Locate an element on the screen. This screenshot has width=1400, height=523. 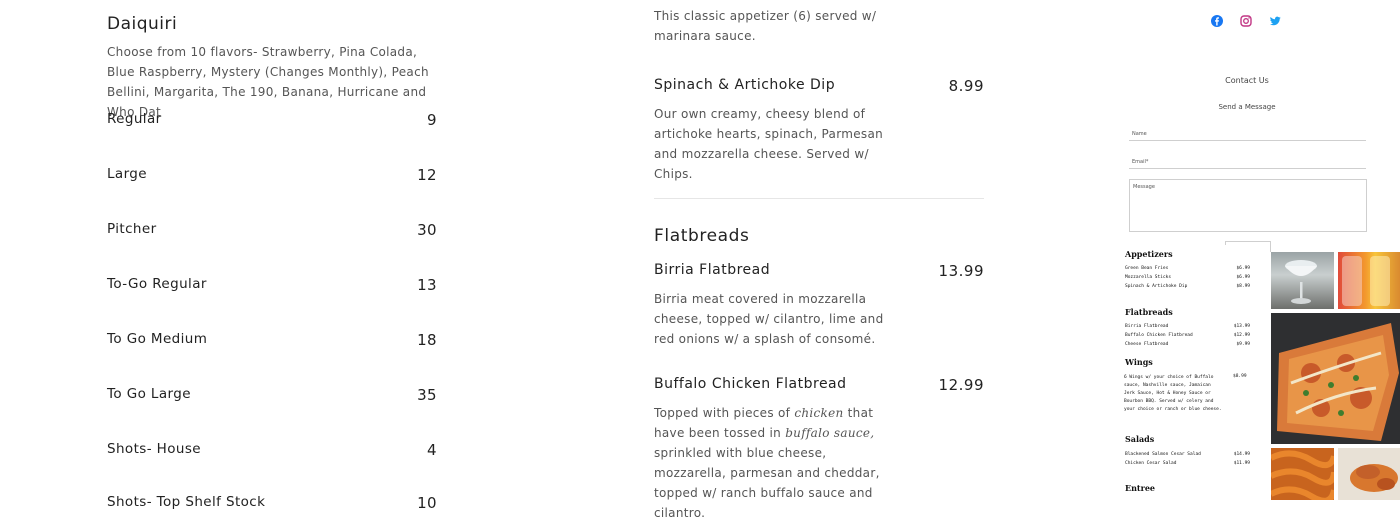
menu-line: Chicken Cesar Salad $11.99 is located at coordinates (1187, 463).